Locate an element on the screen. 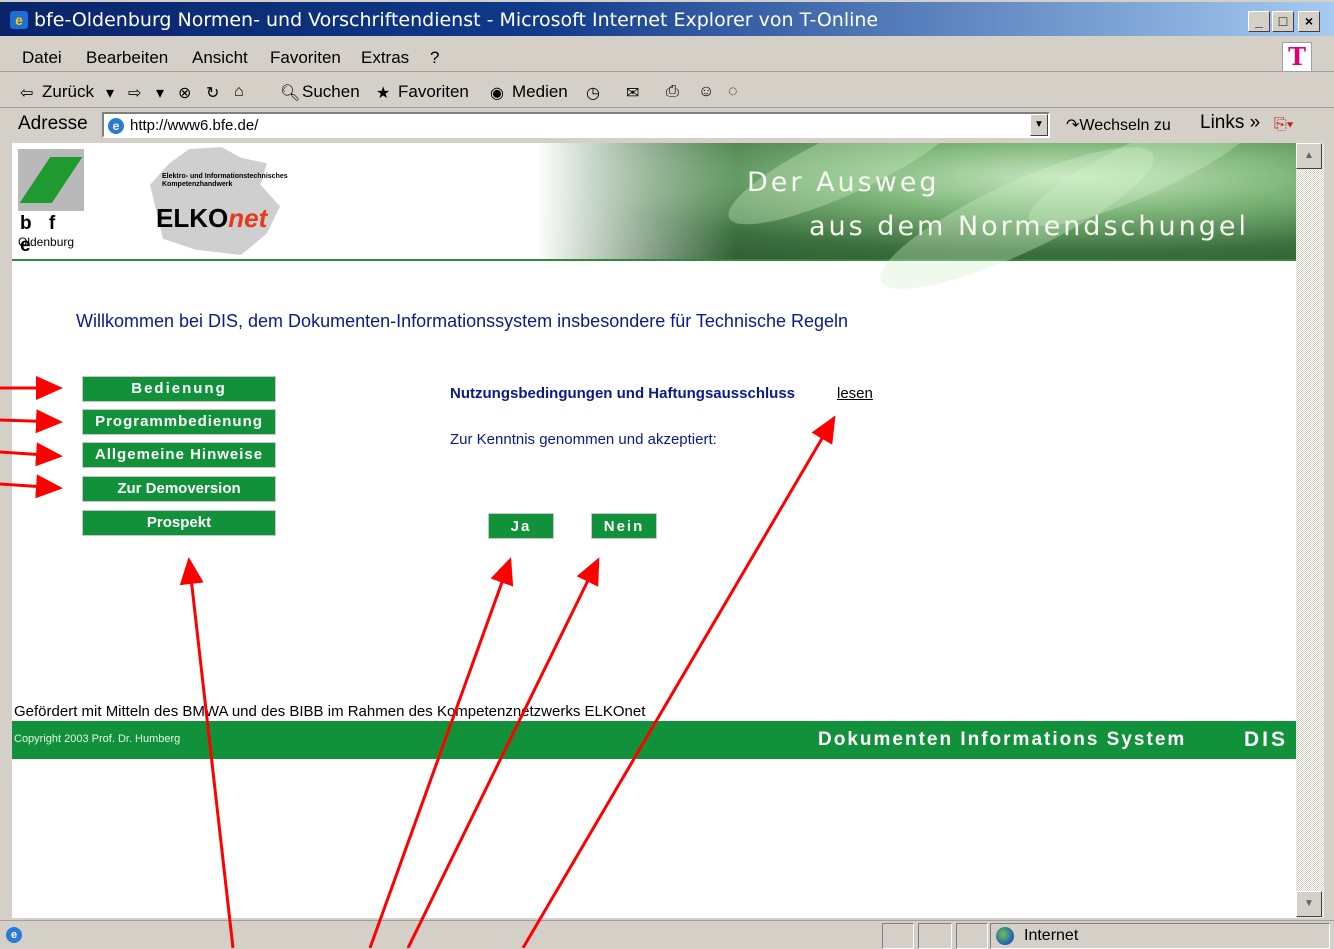 The height and width of the screenshot is (949, 1334). security-zone: Internet is located at coordinates (1051, 935).